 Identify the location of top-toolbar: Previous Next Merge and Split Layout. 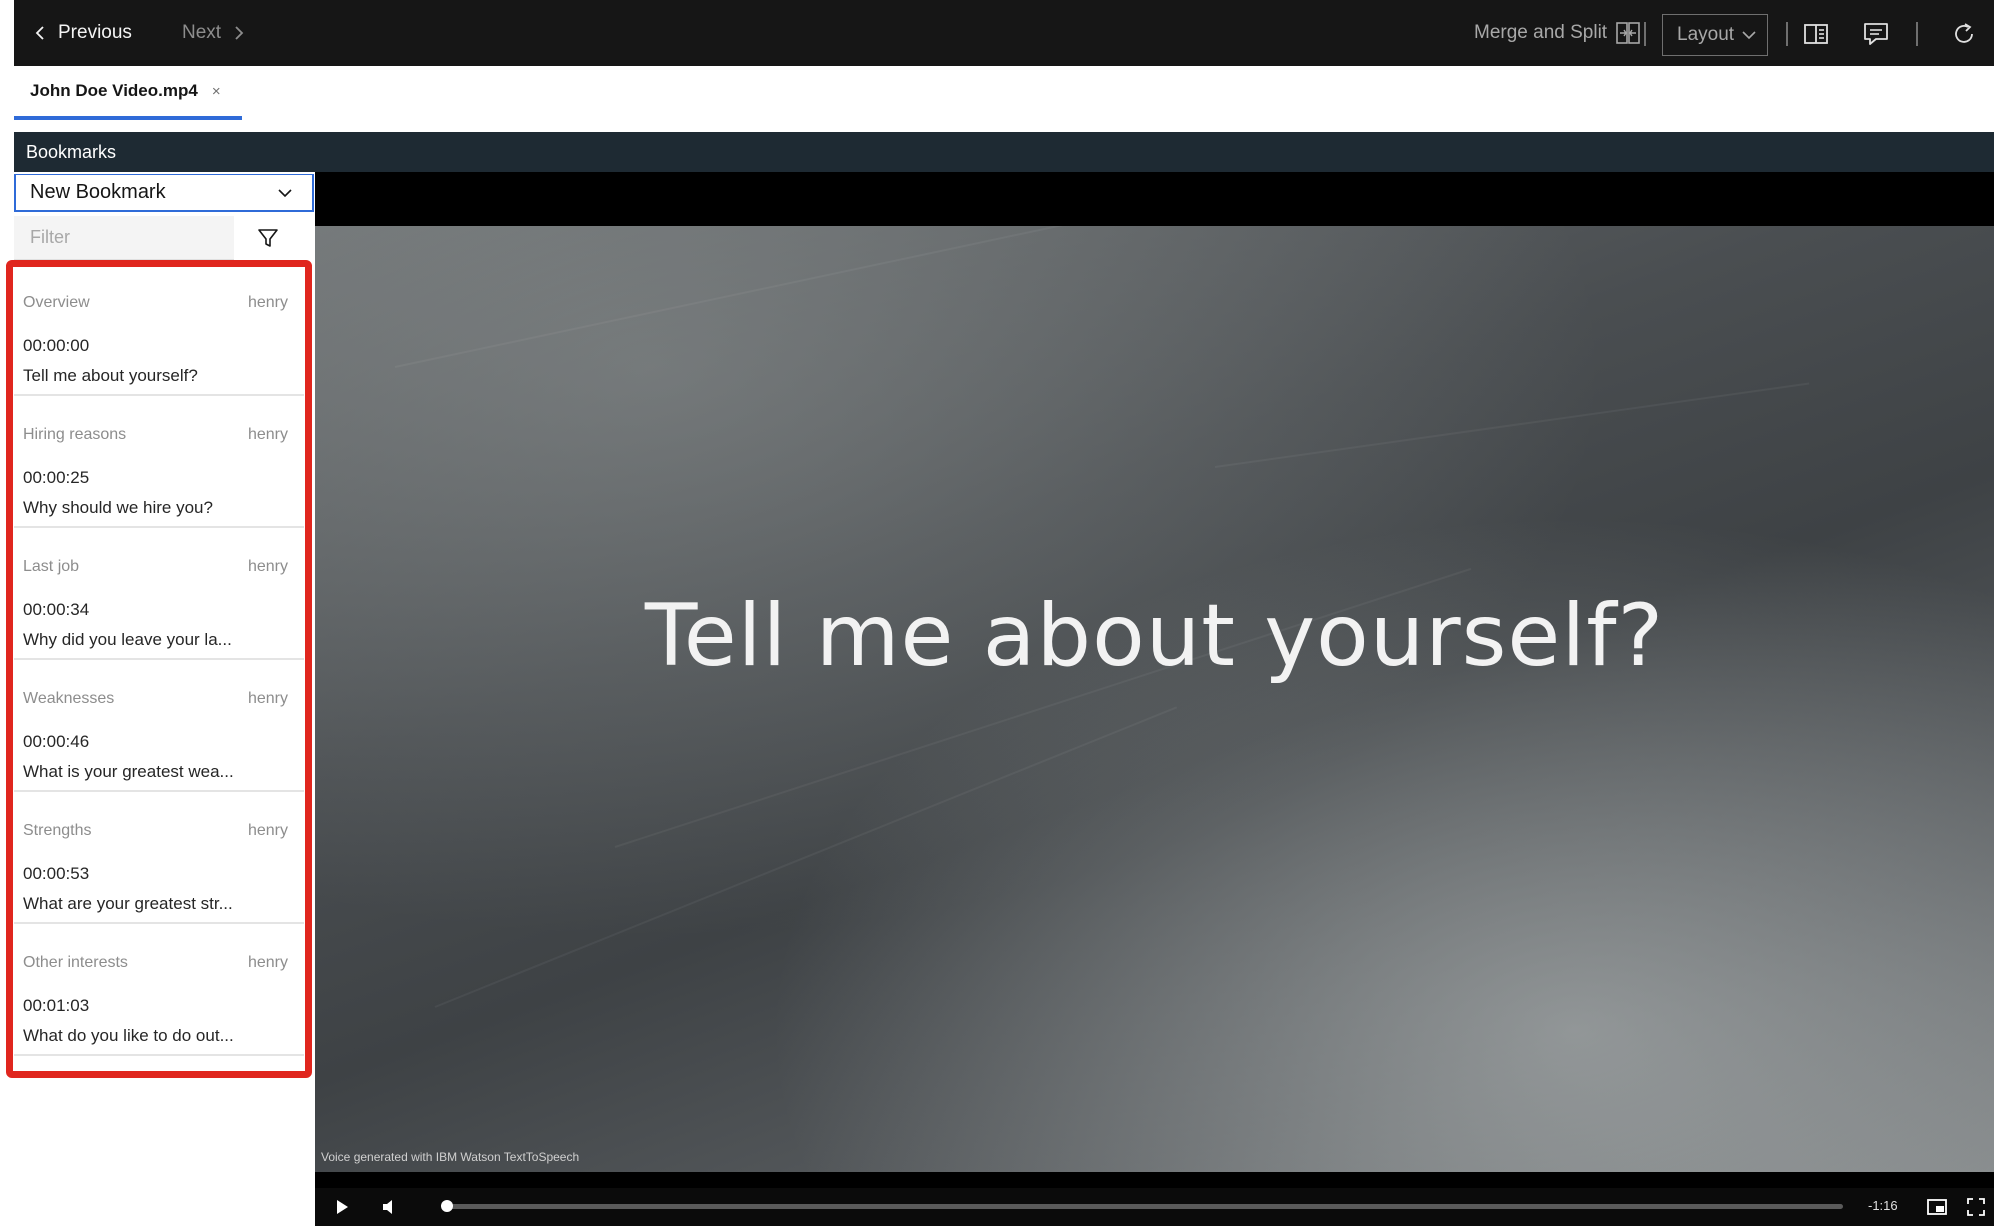
(1004, 33).